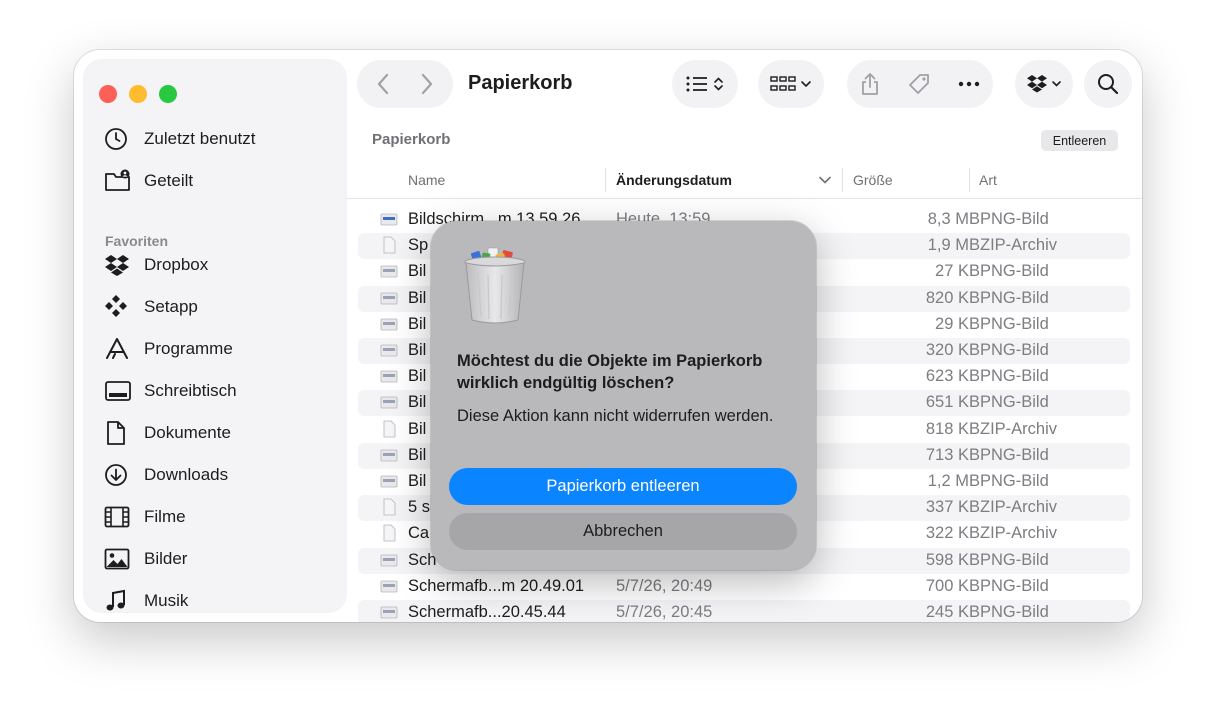 This screenshot has height=719, width=1216. I want to click on sidebar-item-label: Setapp, so click(171, 306).